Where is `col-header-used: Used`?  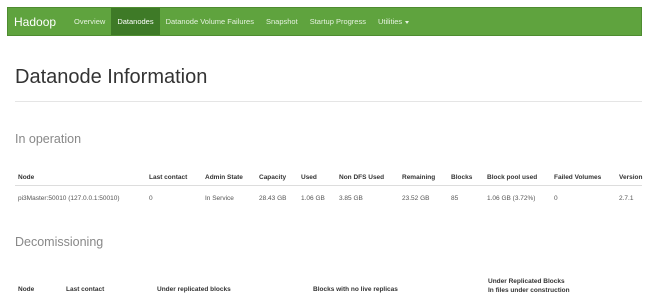
col-header-used: Used is located at coordinates (309, 177).